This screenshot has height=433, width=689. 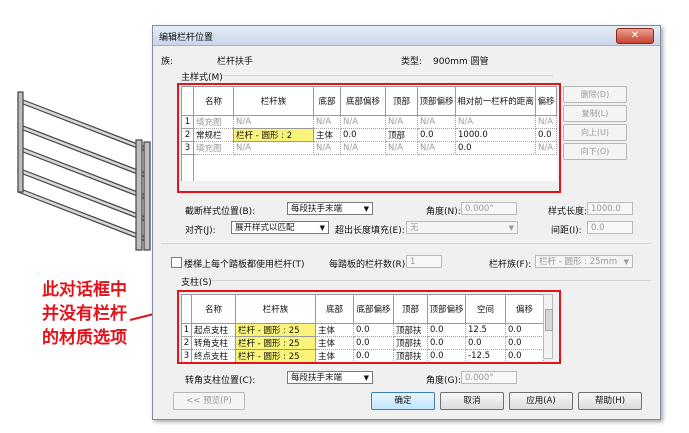 What do you see at coordinates (495, 135) in the screenshot?
I see `table-cell: 1000.0` at bounding box center [495, 135].